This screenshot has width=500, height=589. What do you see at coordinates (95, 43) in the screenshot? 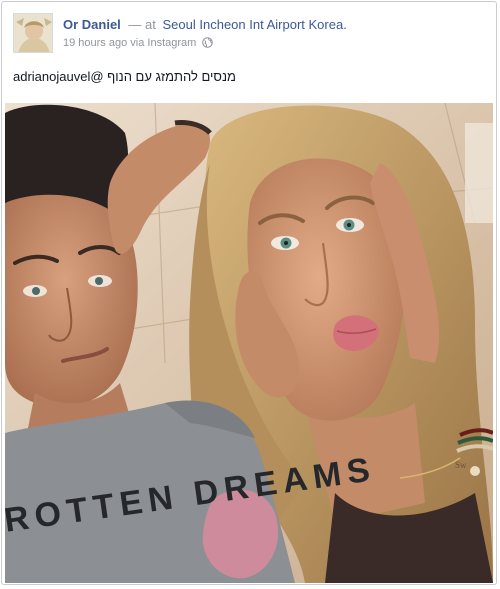
I see `post-timestamp-link: 19 hours ago` at bounding box center [95, 43].